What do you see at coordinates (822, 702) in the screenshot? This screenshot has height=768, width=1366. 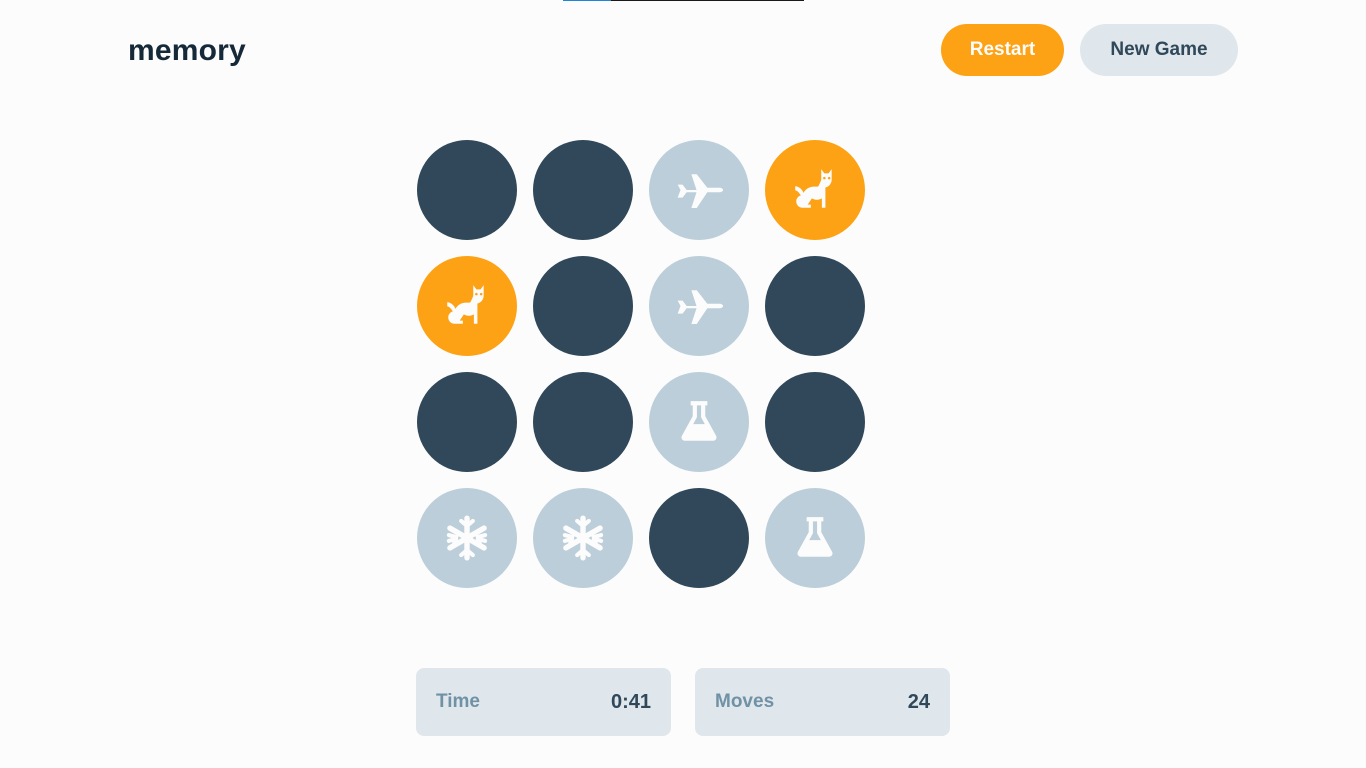 I see `moves-stat: Moves 24` at bounding box center [822, 702].